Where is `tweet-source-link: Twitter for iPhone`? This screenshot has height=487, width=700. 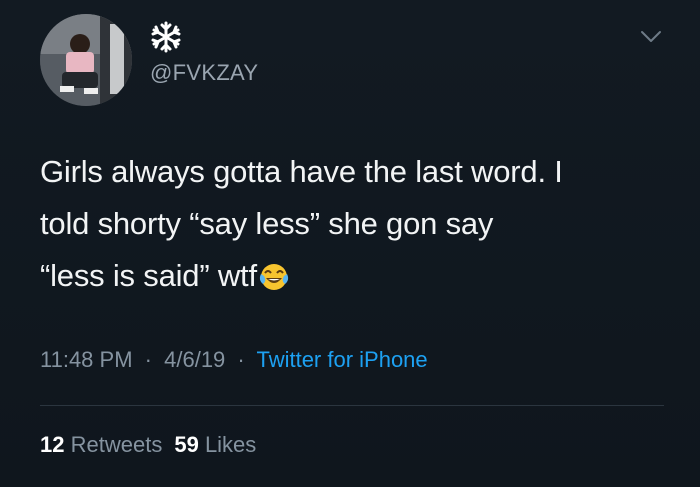
tweet-source-link: Twitter for iPhone is located at coordinates (341, 359).